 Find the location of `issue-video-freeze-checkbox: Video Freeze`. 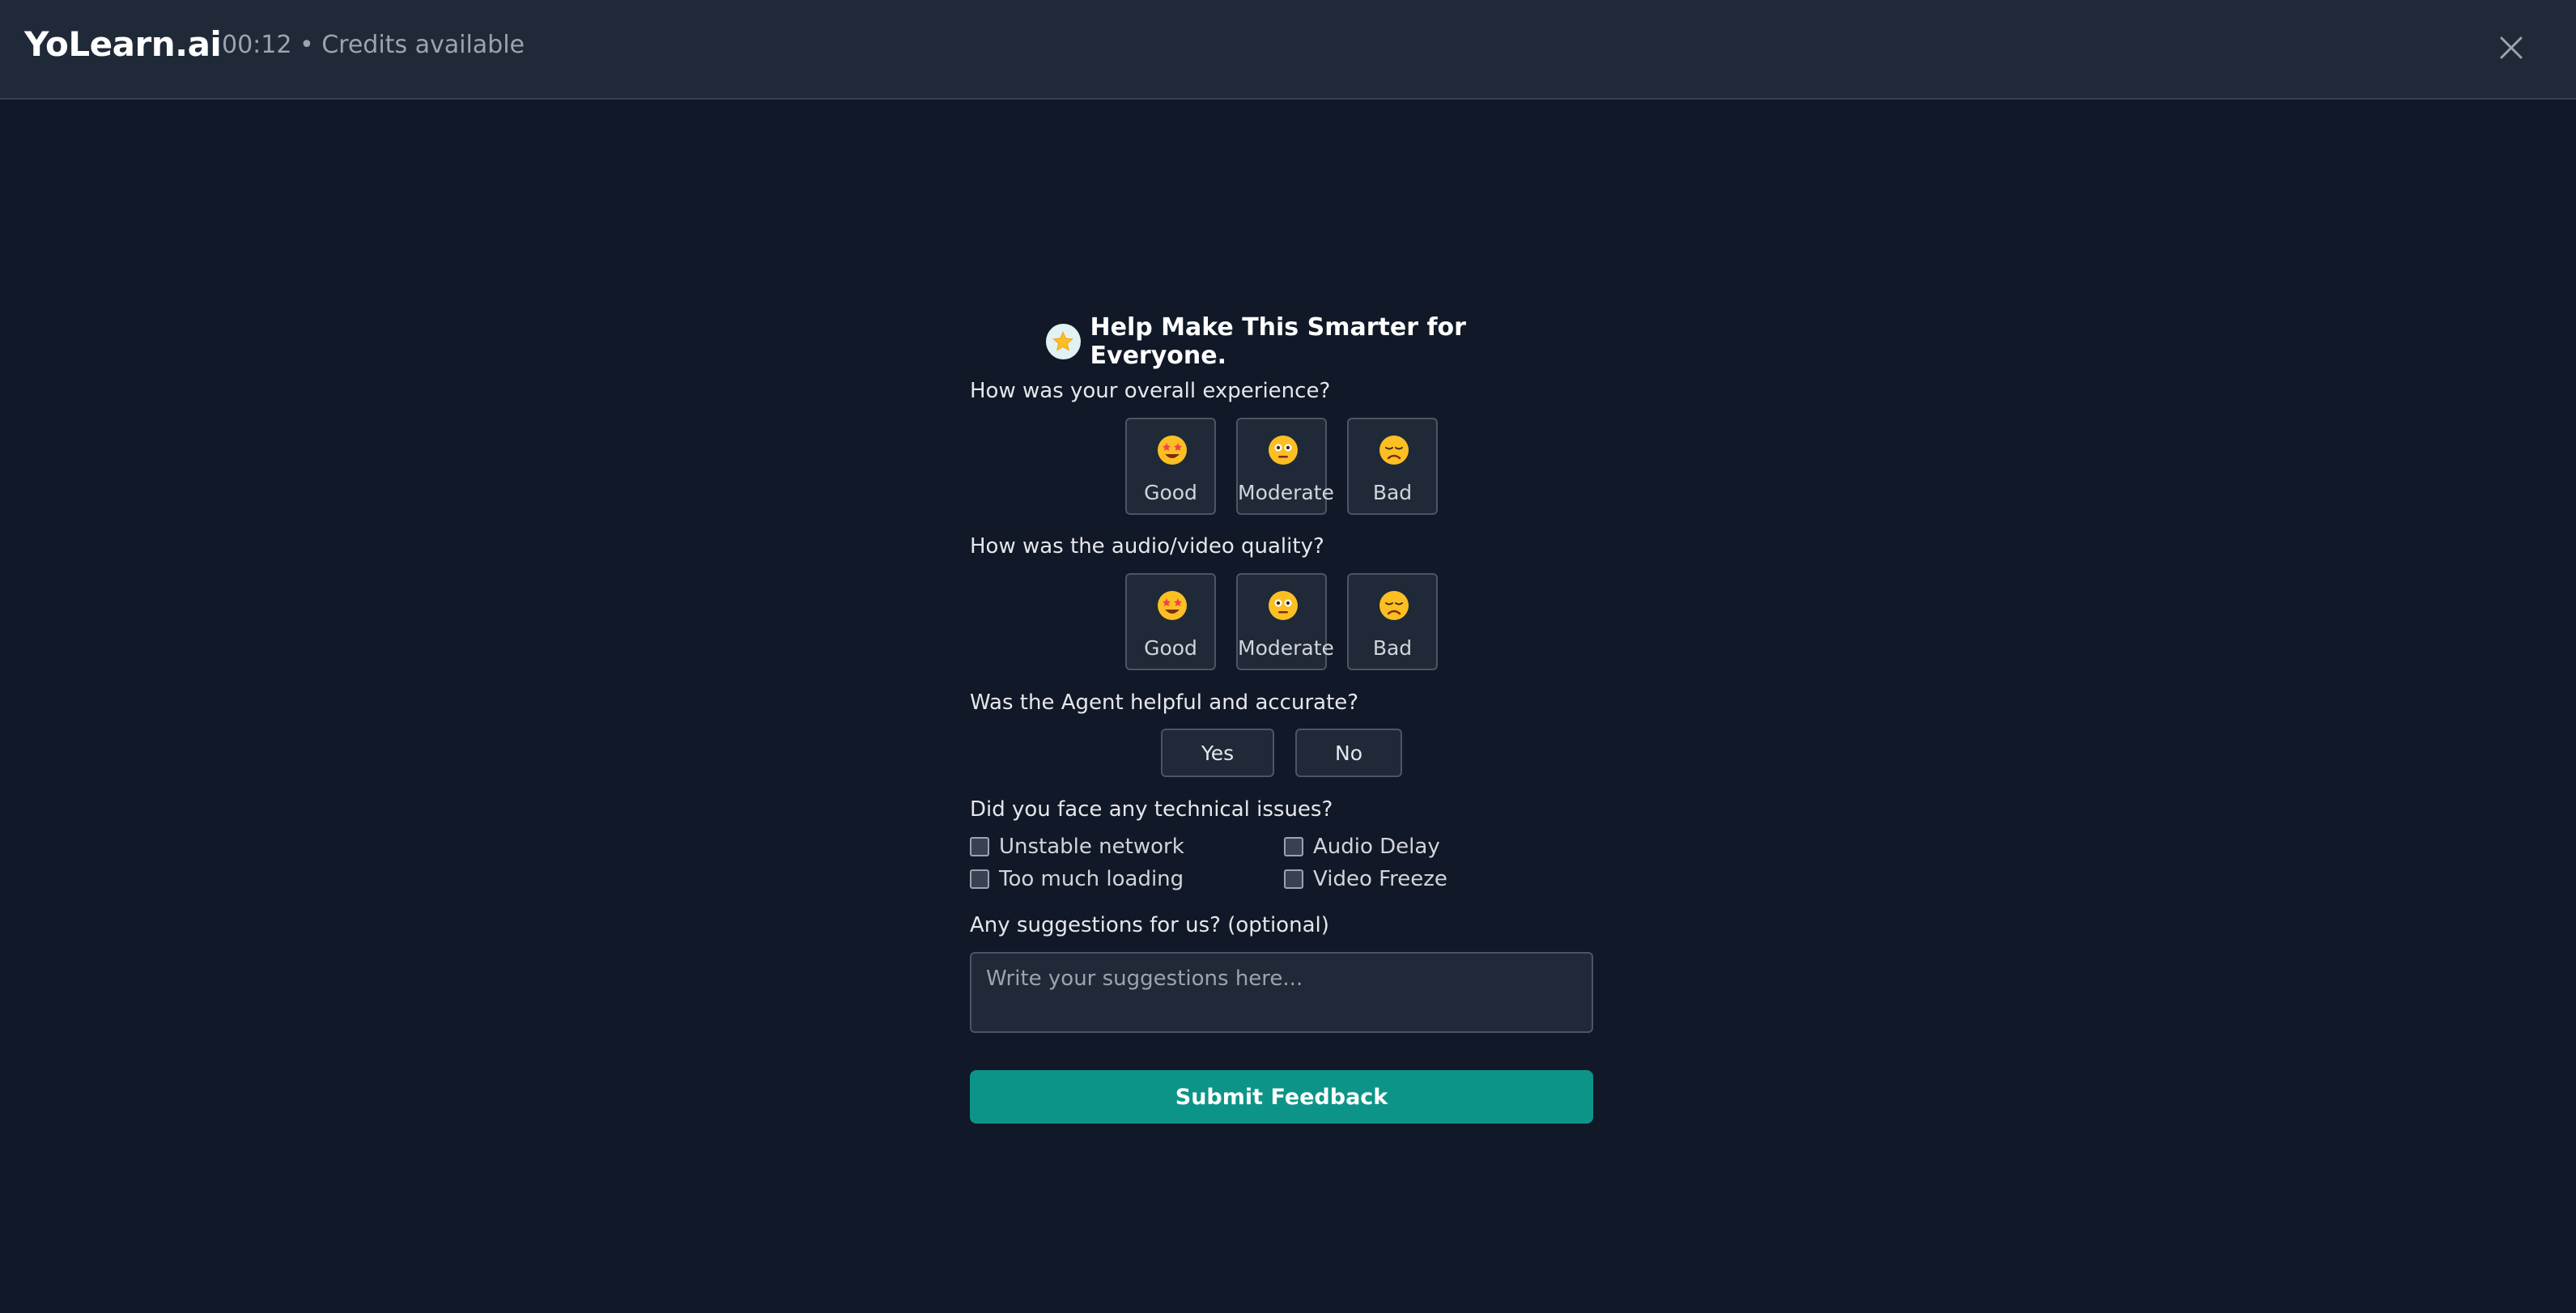

issue-video-freeze-checkbox: Video Freeze is located at coordinates (1366, 879).